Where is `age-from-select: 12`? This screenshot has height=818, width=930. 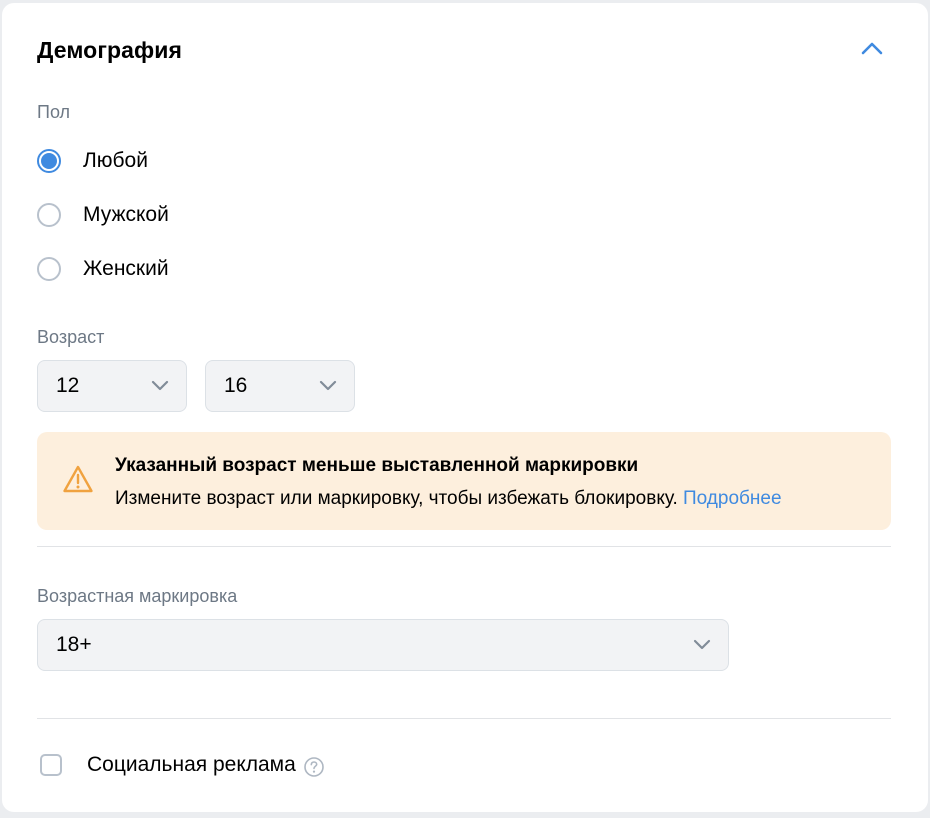
age-from-select: 12 is located at coordinates (112, 386).